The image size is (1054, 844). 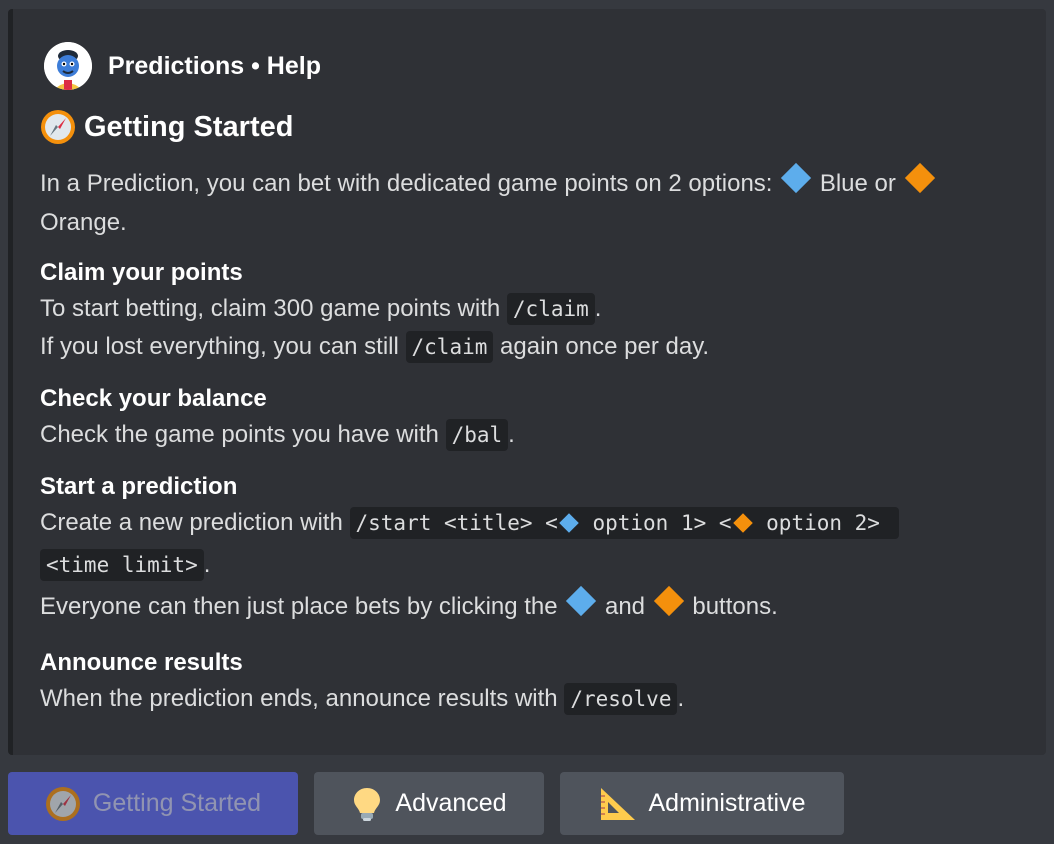 I want to click on embed-author: Predictions • Help, so click(x=182, y=66).